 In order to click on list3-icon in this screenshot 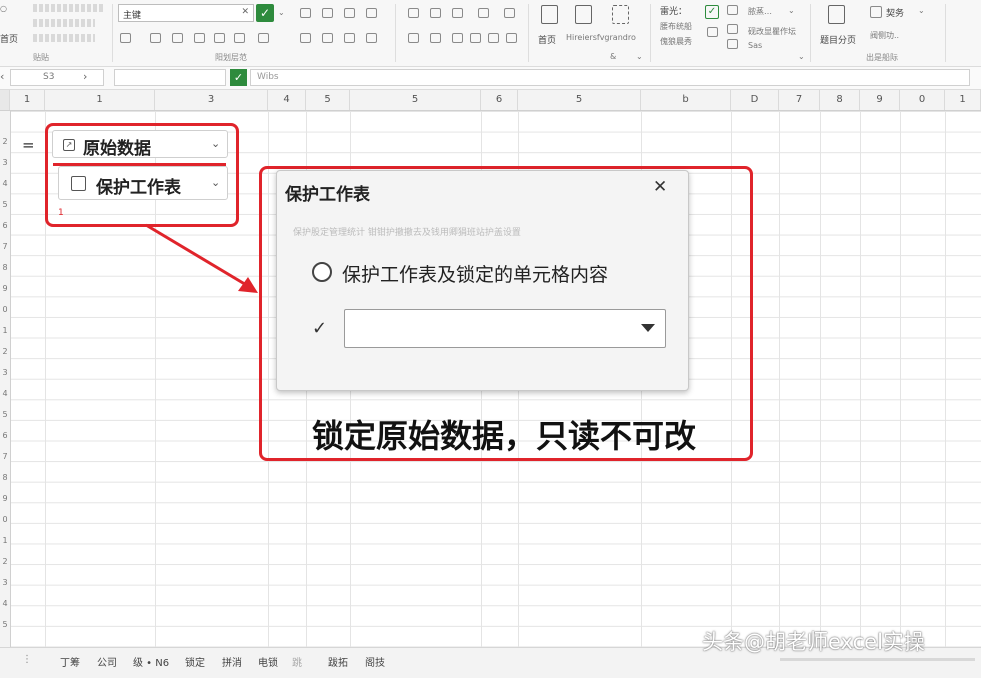, I will do `click(457, 38)`.